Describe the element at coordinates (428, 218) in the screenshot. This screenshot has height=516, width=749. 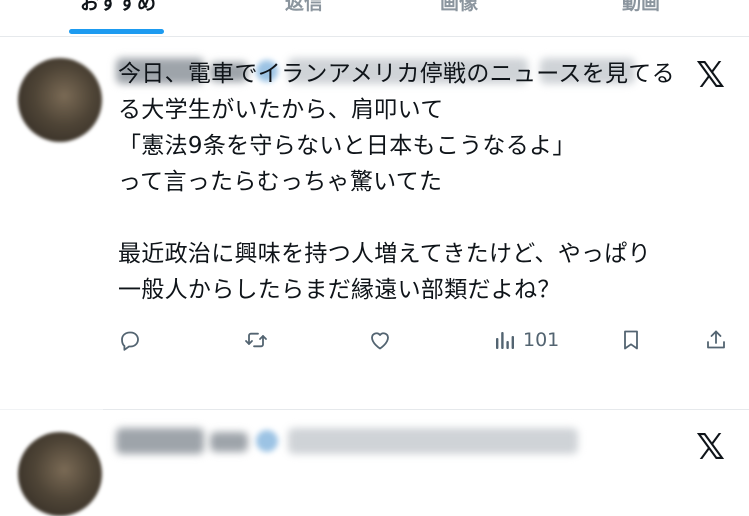
I see `tweet-text-line` at that location.